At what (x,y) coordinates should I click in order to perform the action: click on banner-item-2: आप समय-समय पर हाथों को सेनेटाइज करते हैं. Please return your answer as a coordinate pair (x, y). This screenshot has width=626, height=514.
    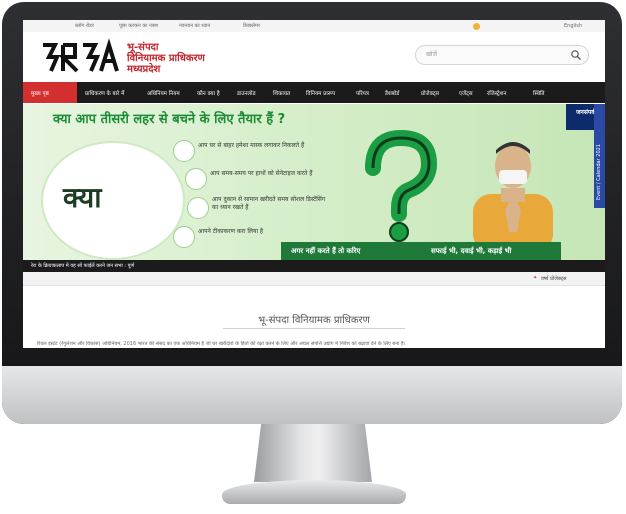
    Looking at the image, I should click on (261, 173).